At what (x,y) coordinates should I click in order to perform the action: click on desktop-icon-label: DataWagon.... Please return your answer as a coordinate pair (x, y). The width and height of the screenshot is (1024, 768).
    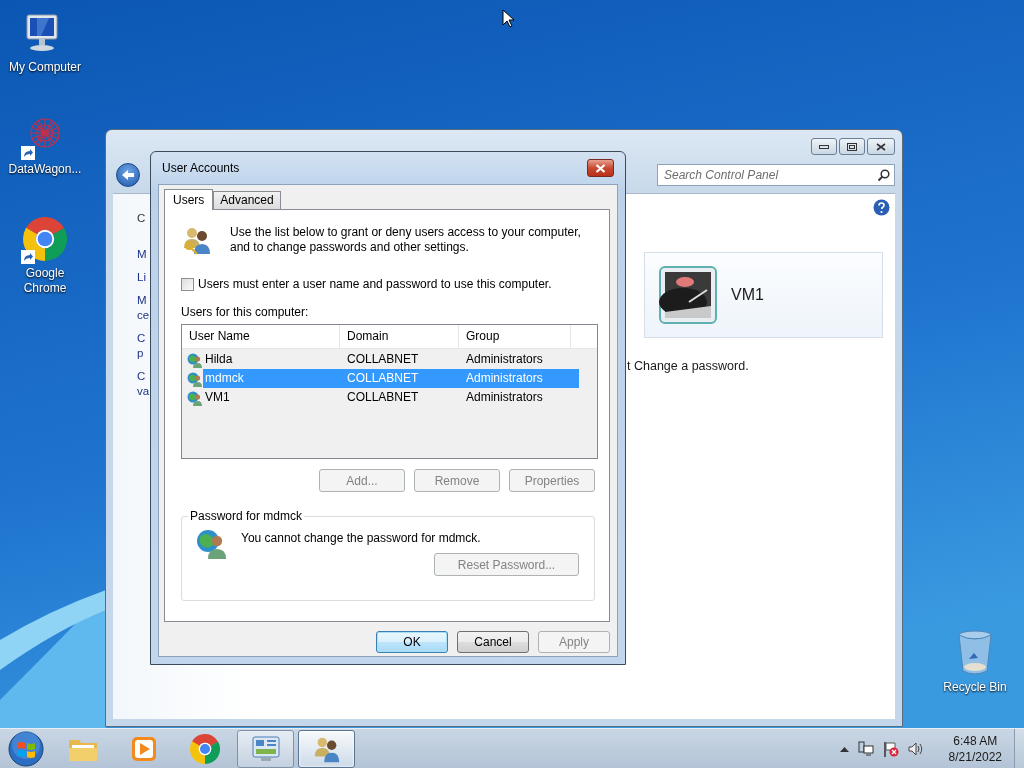
    Looking at the image, I should click on (45, 169).